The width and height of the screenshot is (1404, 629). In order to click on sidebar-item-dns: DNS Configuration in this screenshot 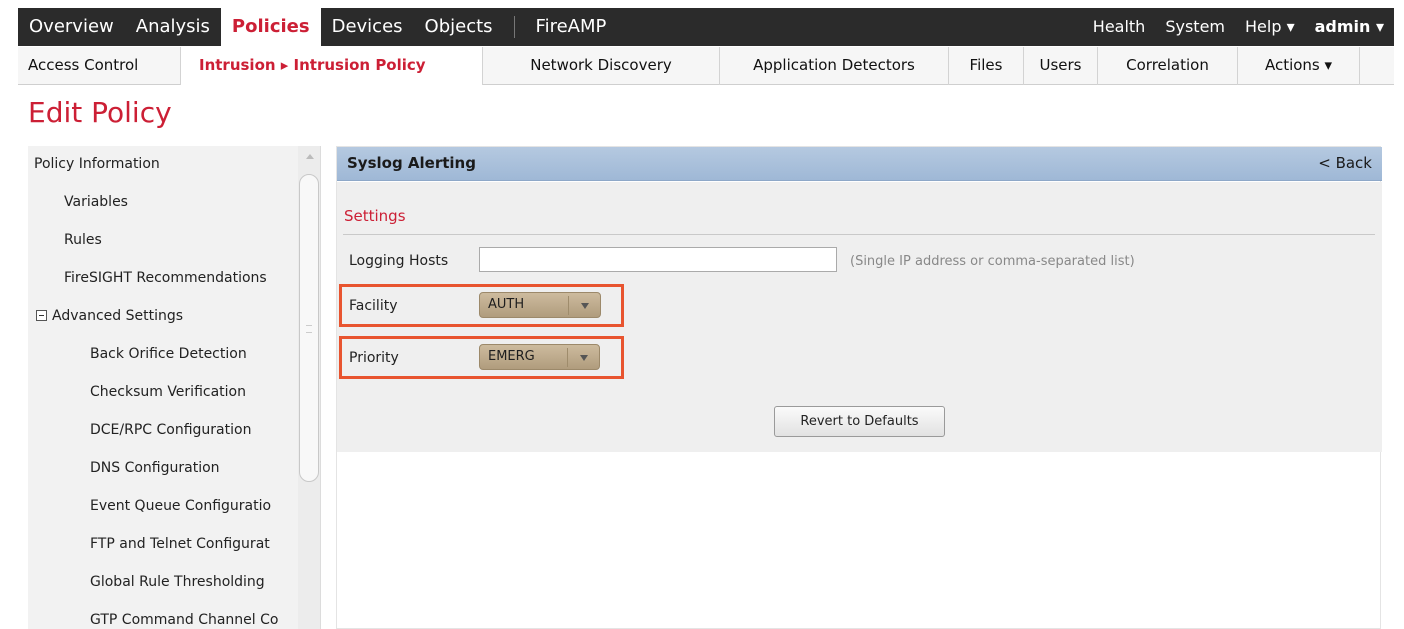, I will do `click(163, 469)`.